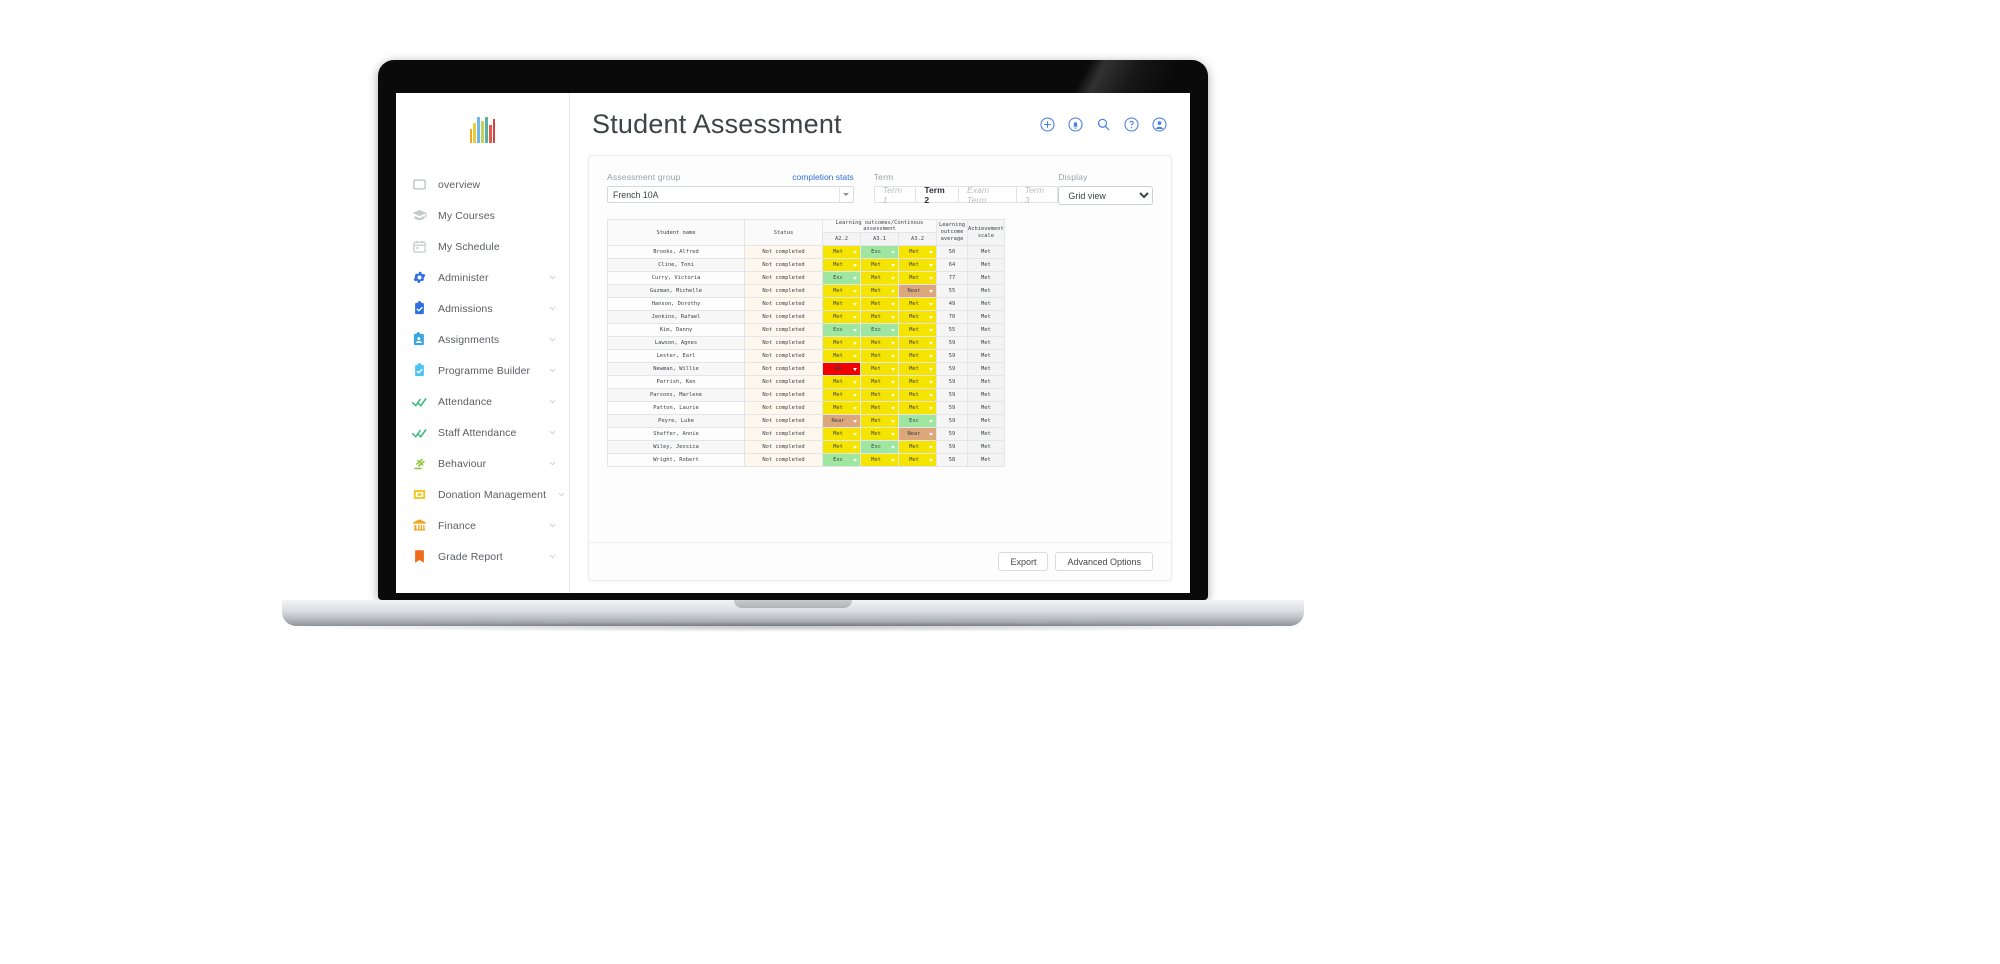 Image resolution: width=2000 pixels, height=964 pixels. Describe the element at coordinates (676, 330) in the screenshot. I see `student-name-link: Kim, Danny` at that location.